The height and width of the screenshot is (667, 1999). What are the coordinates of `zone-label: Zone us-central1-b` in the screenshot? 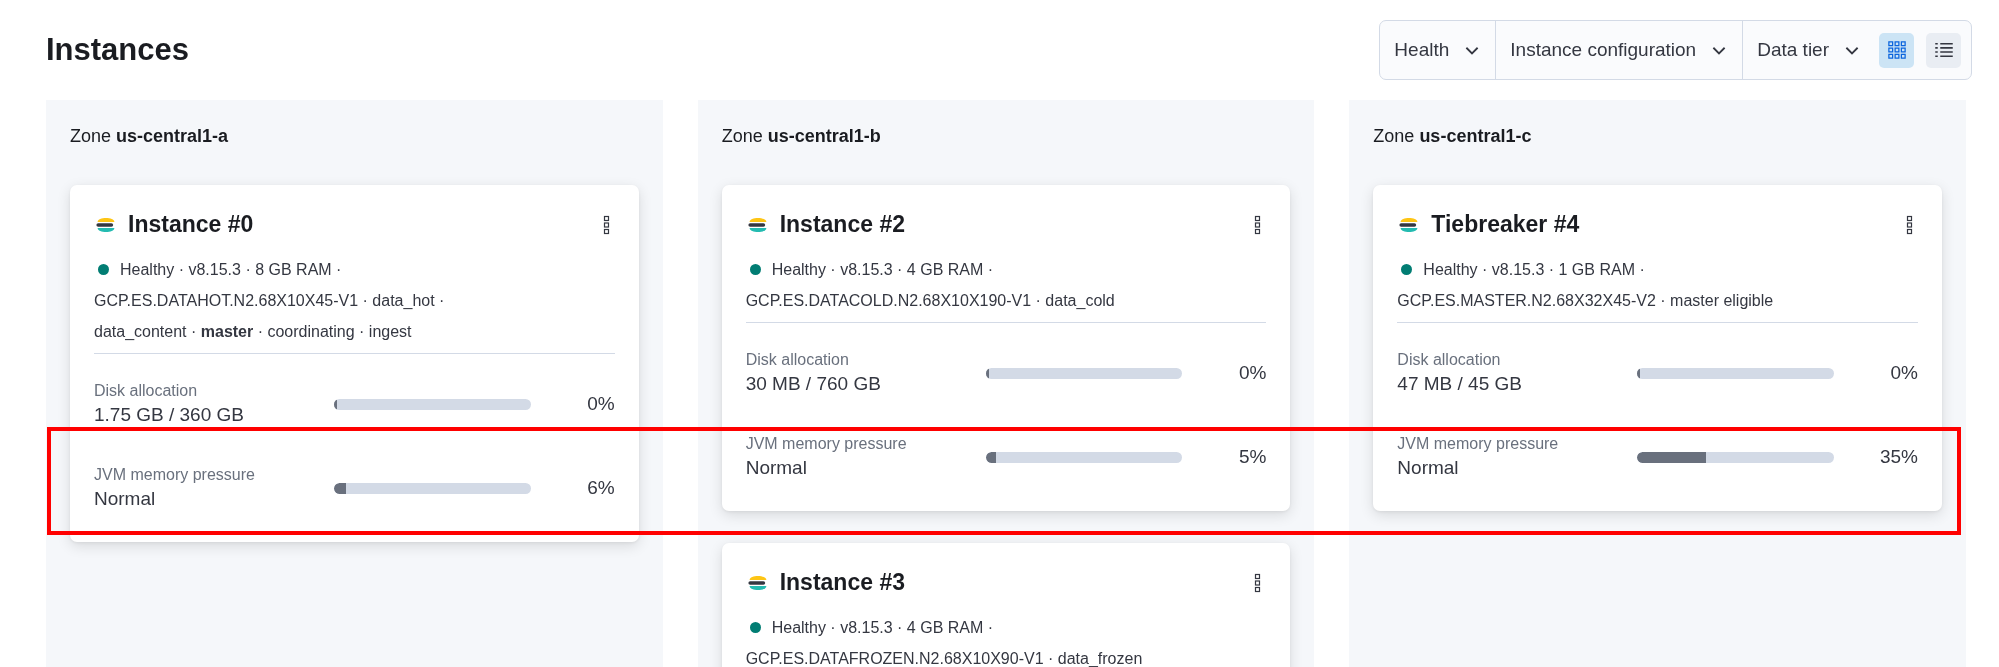 It's located at (801, 136).